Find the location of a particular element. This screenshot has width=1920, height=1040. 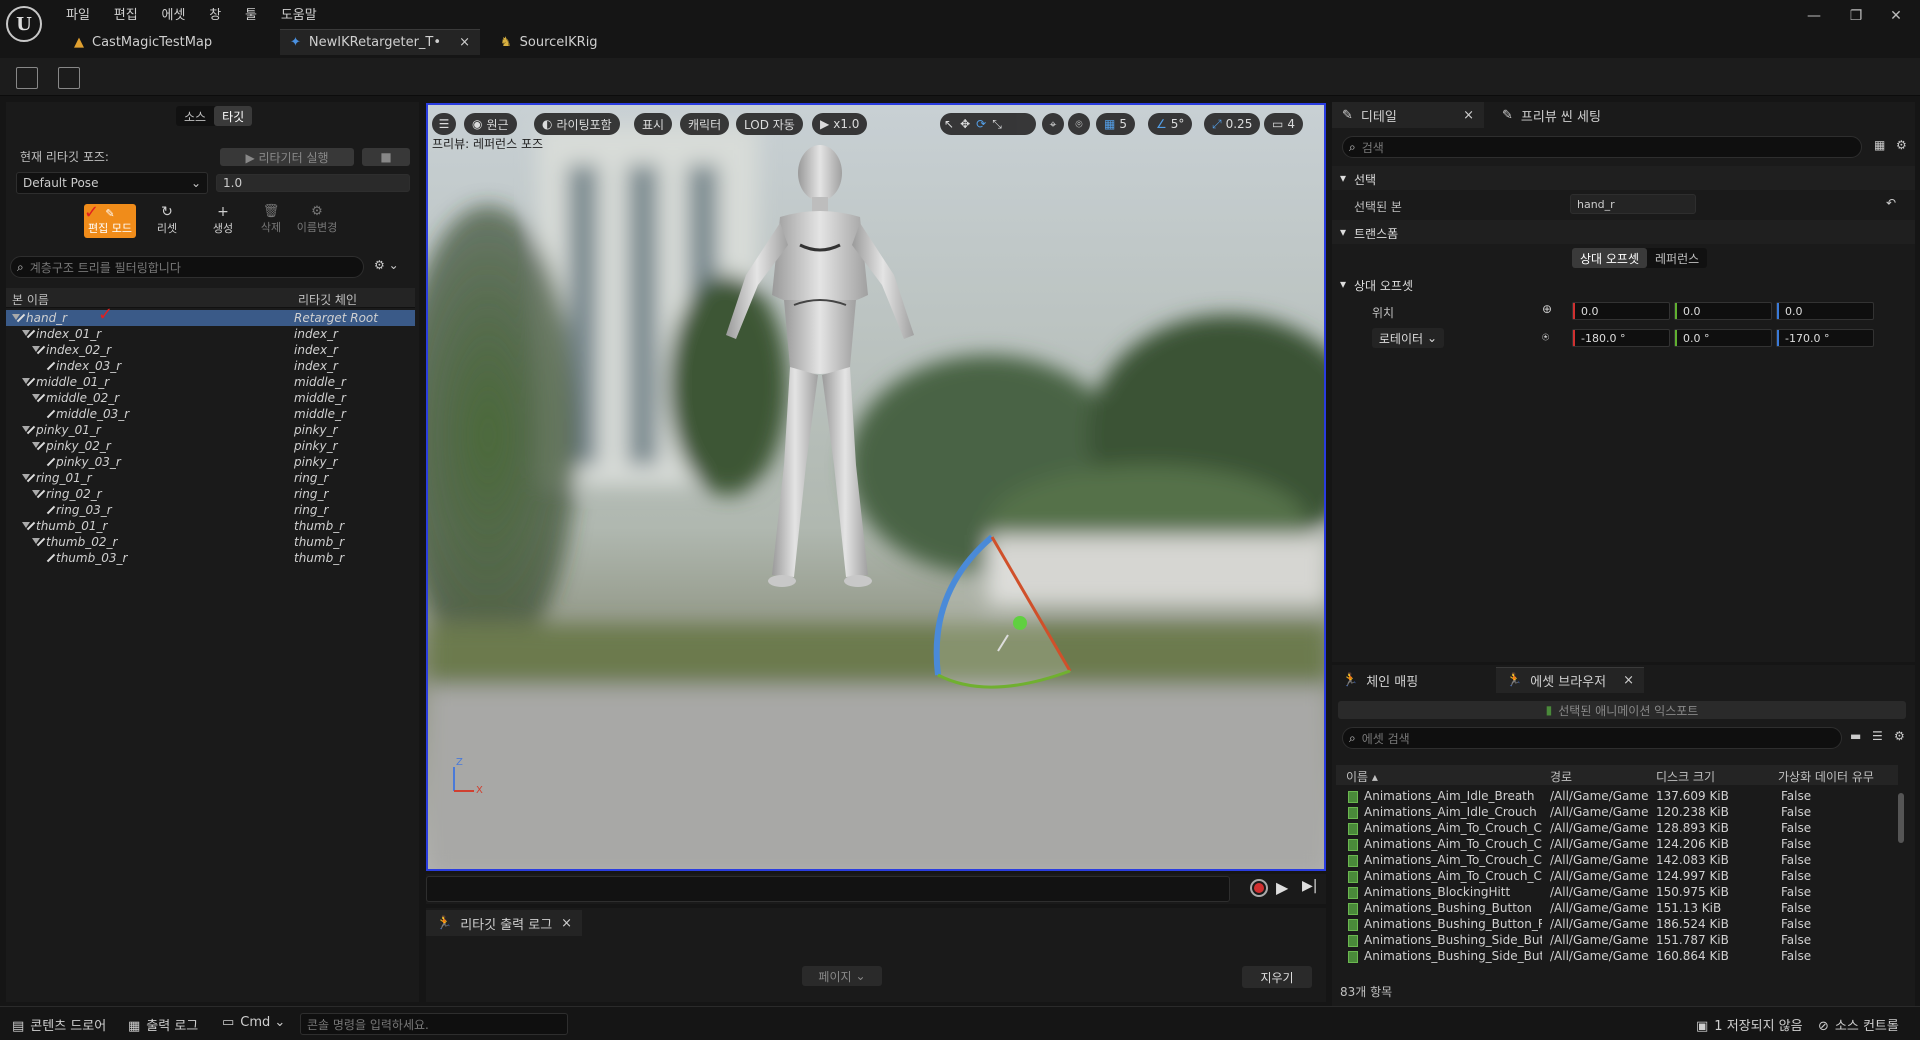

location-z-input: 0.0 is located at coordinates (1825, 311).